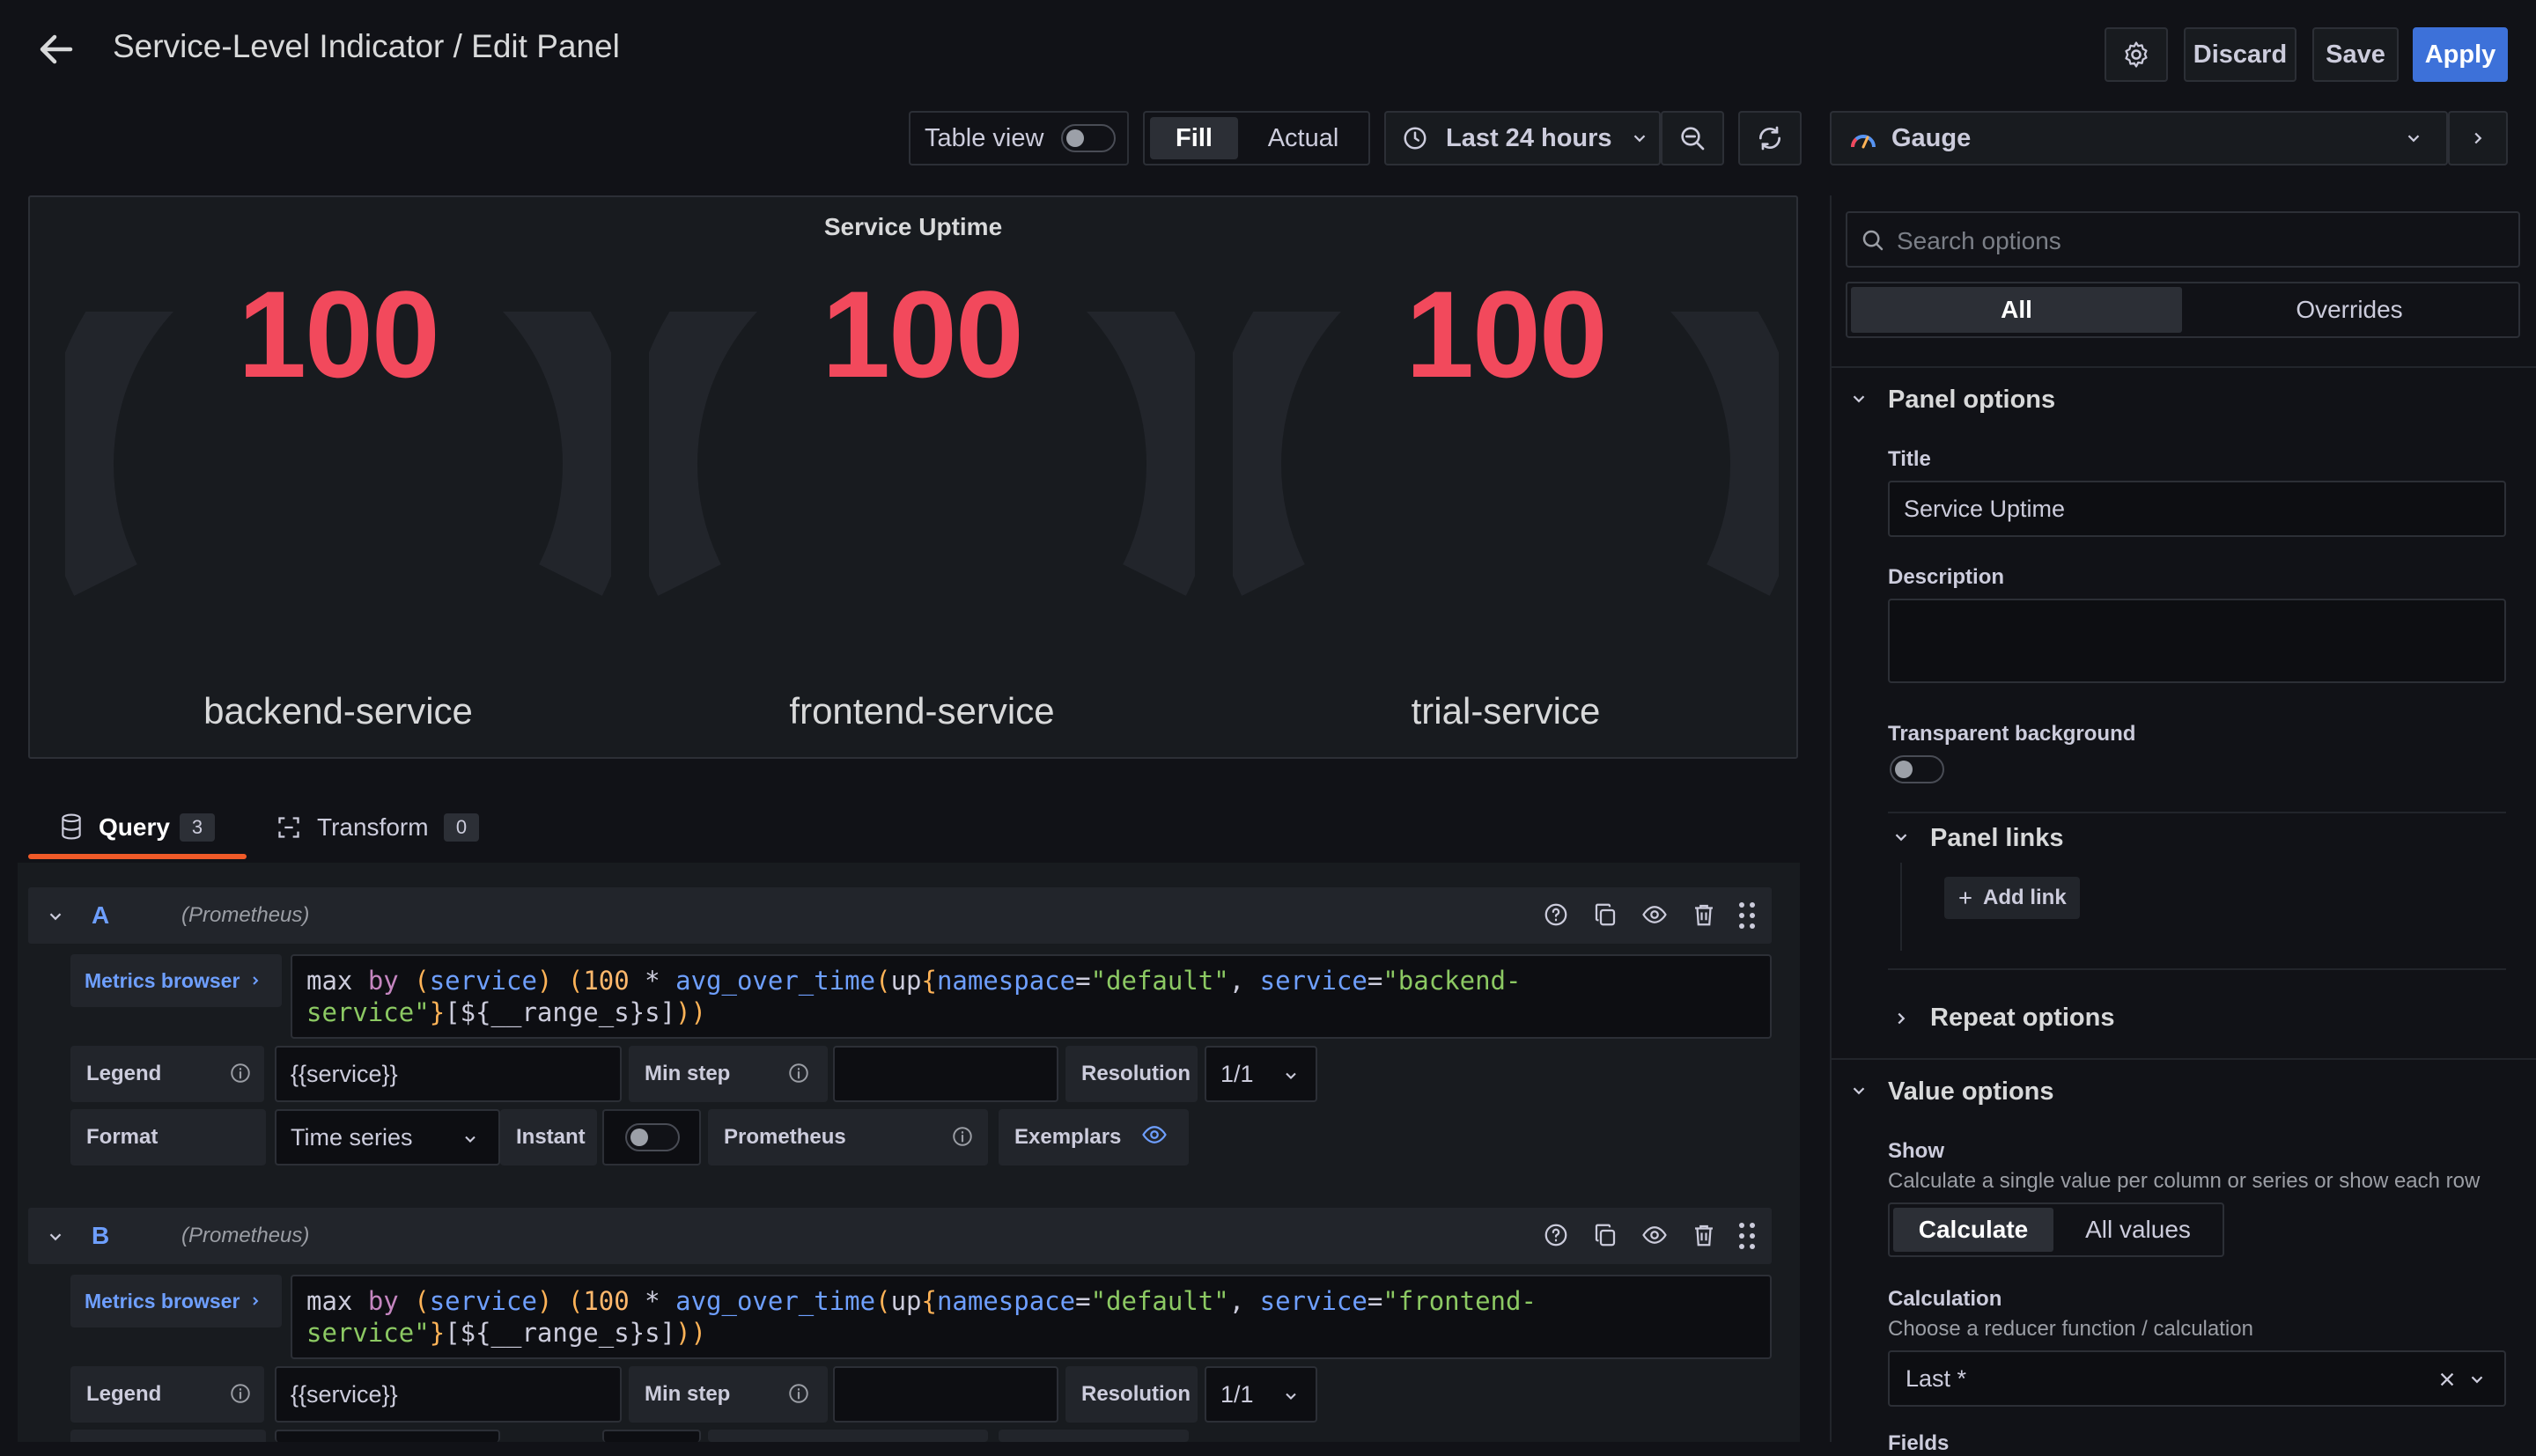 The image size is (2536, 1456). I want to click on zoom-out-button, so click(1692, 138).